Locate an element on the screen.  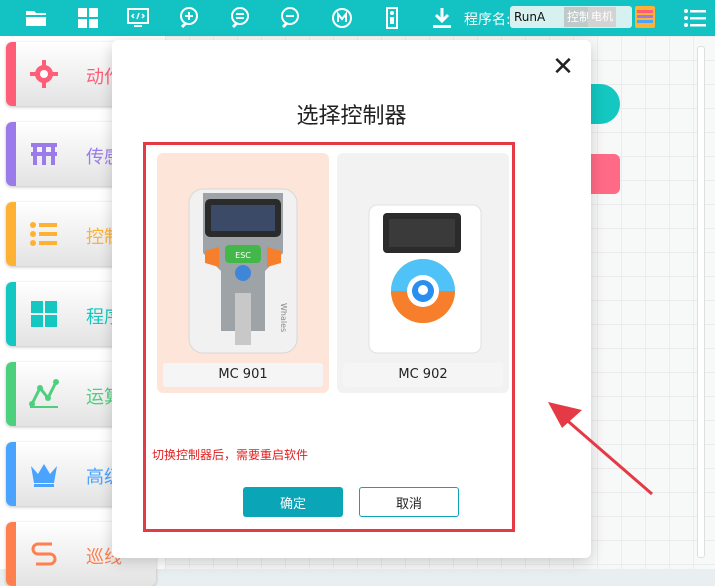
zoom-reset-icon-graphic is located at coordinates (240, 18).